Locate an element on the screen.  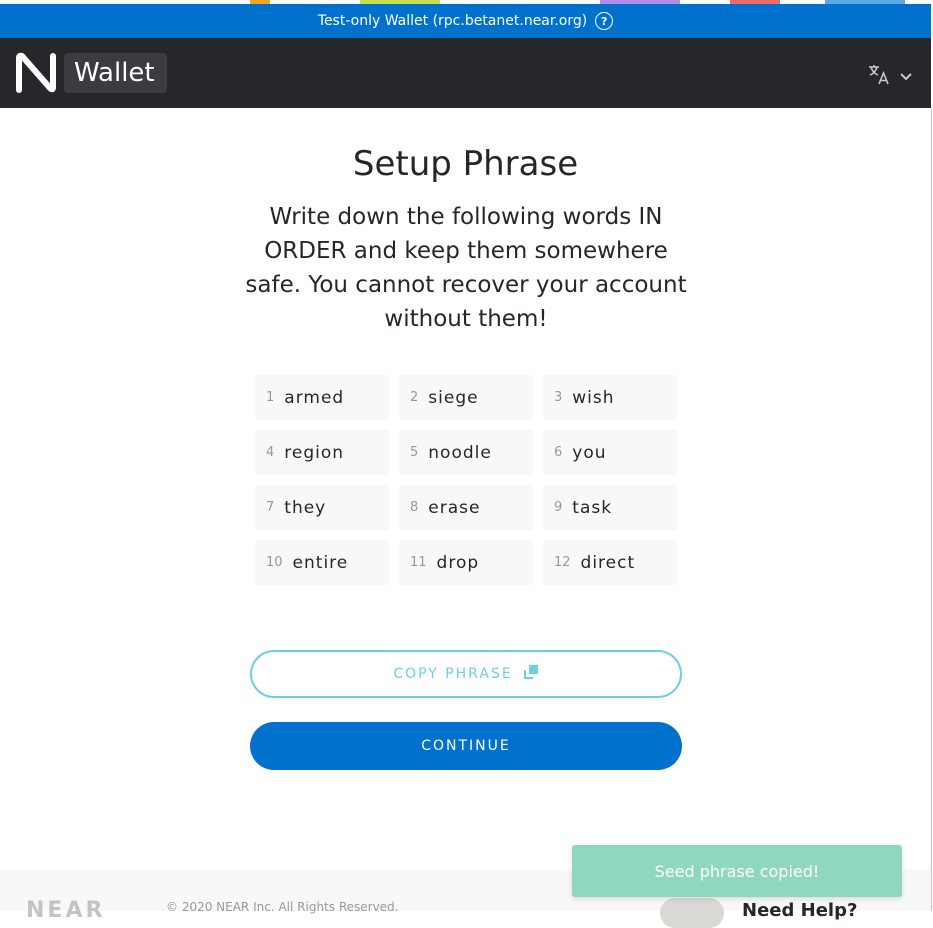
app-name: Wallet is located at coordinates (115, 73).